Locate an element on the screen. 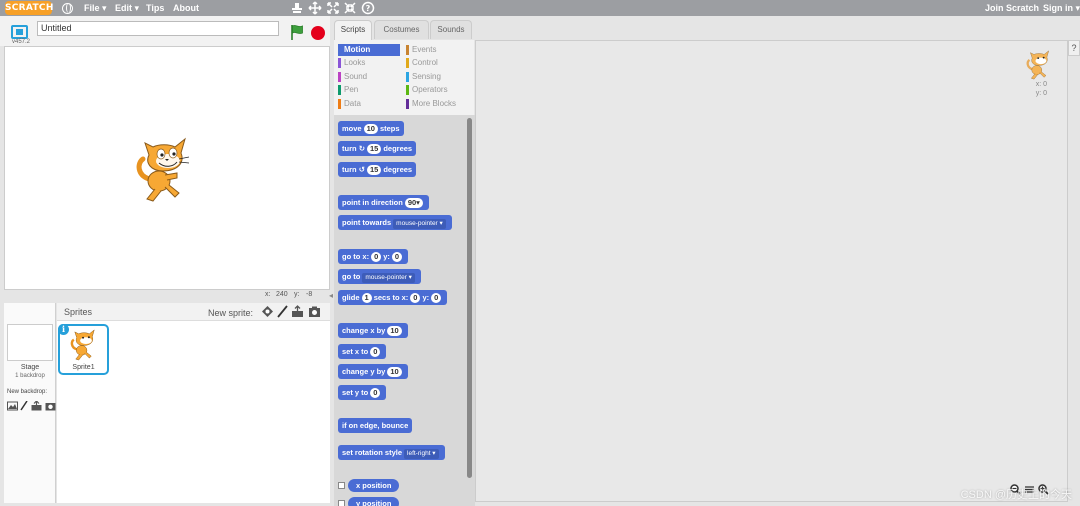  tab-costumes: Costumes is located at coordinates (401, 29).